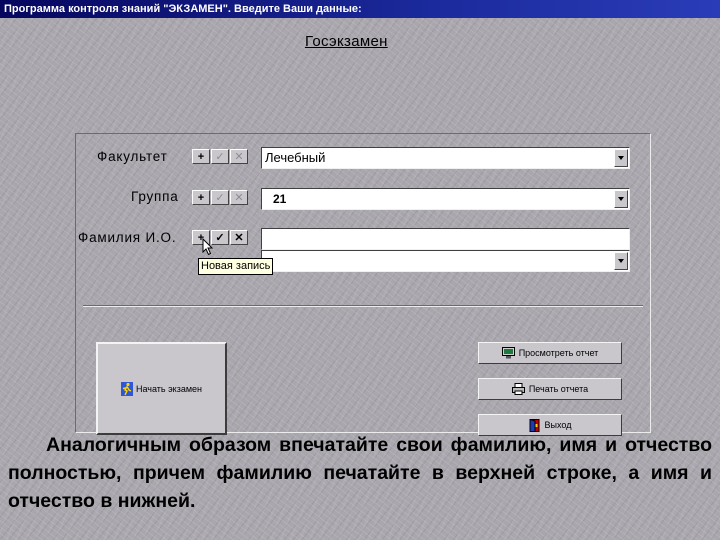 The width and height of the screenshot is (720, 540). Describe the element at coordinates (445, 239) in the screenshot. I see `surname-input` at that location.